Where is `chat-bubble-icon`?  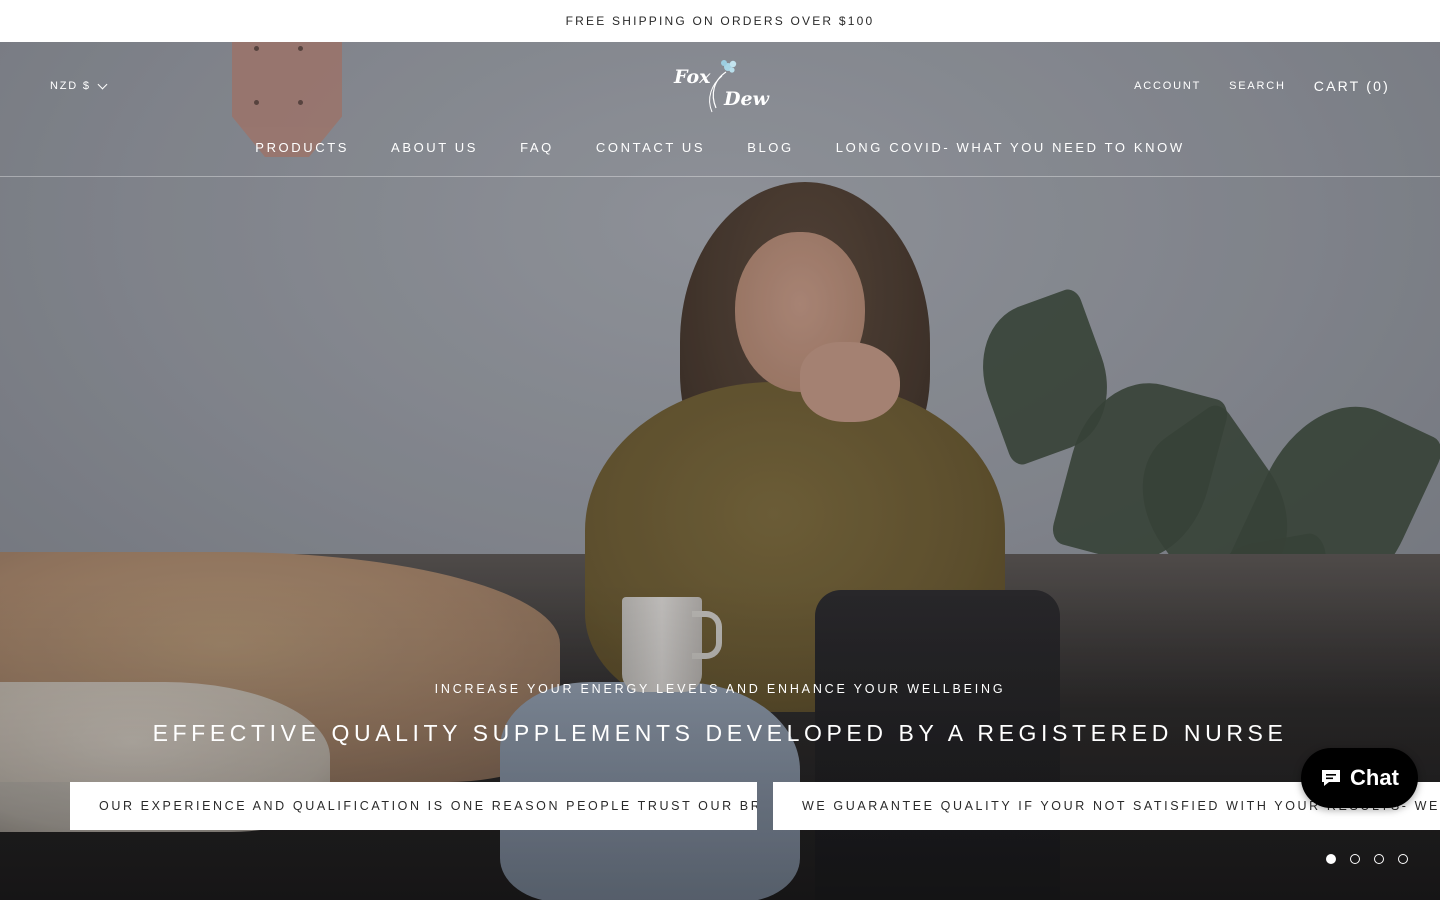
chat-bubble-icon is located at coordinates (1331, 778).